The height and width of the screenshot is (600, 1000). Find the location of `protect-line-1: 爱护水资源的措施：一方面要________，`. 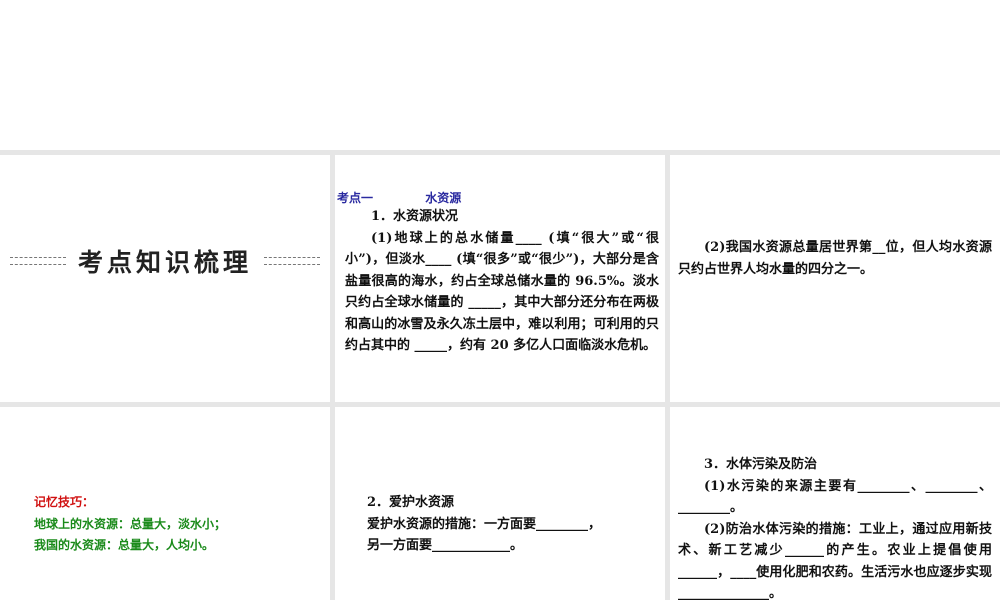

protect-line-1: 爱护水资源的措施：一方面要________， is located at coordinates (484, 524).